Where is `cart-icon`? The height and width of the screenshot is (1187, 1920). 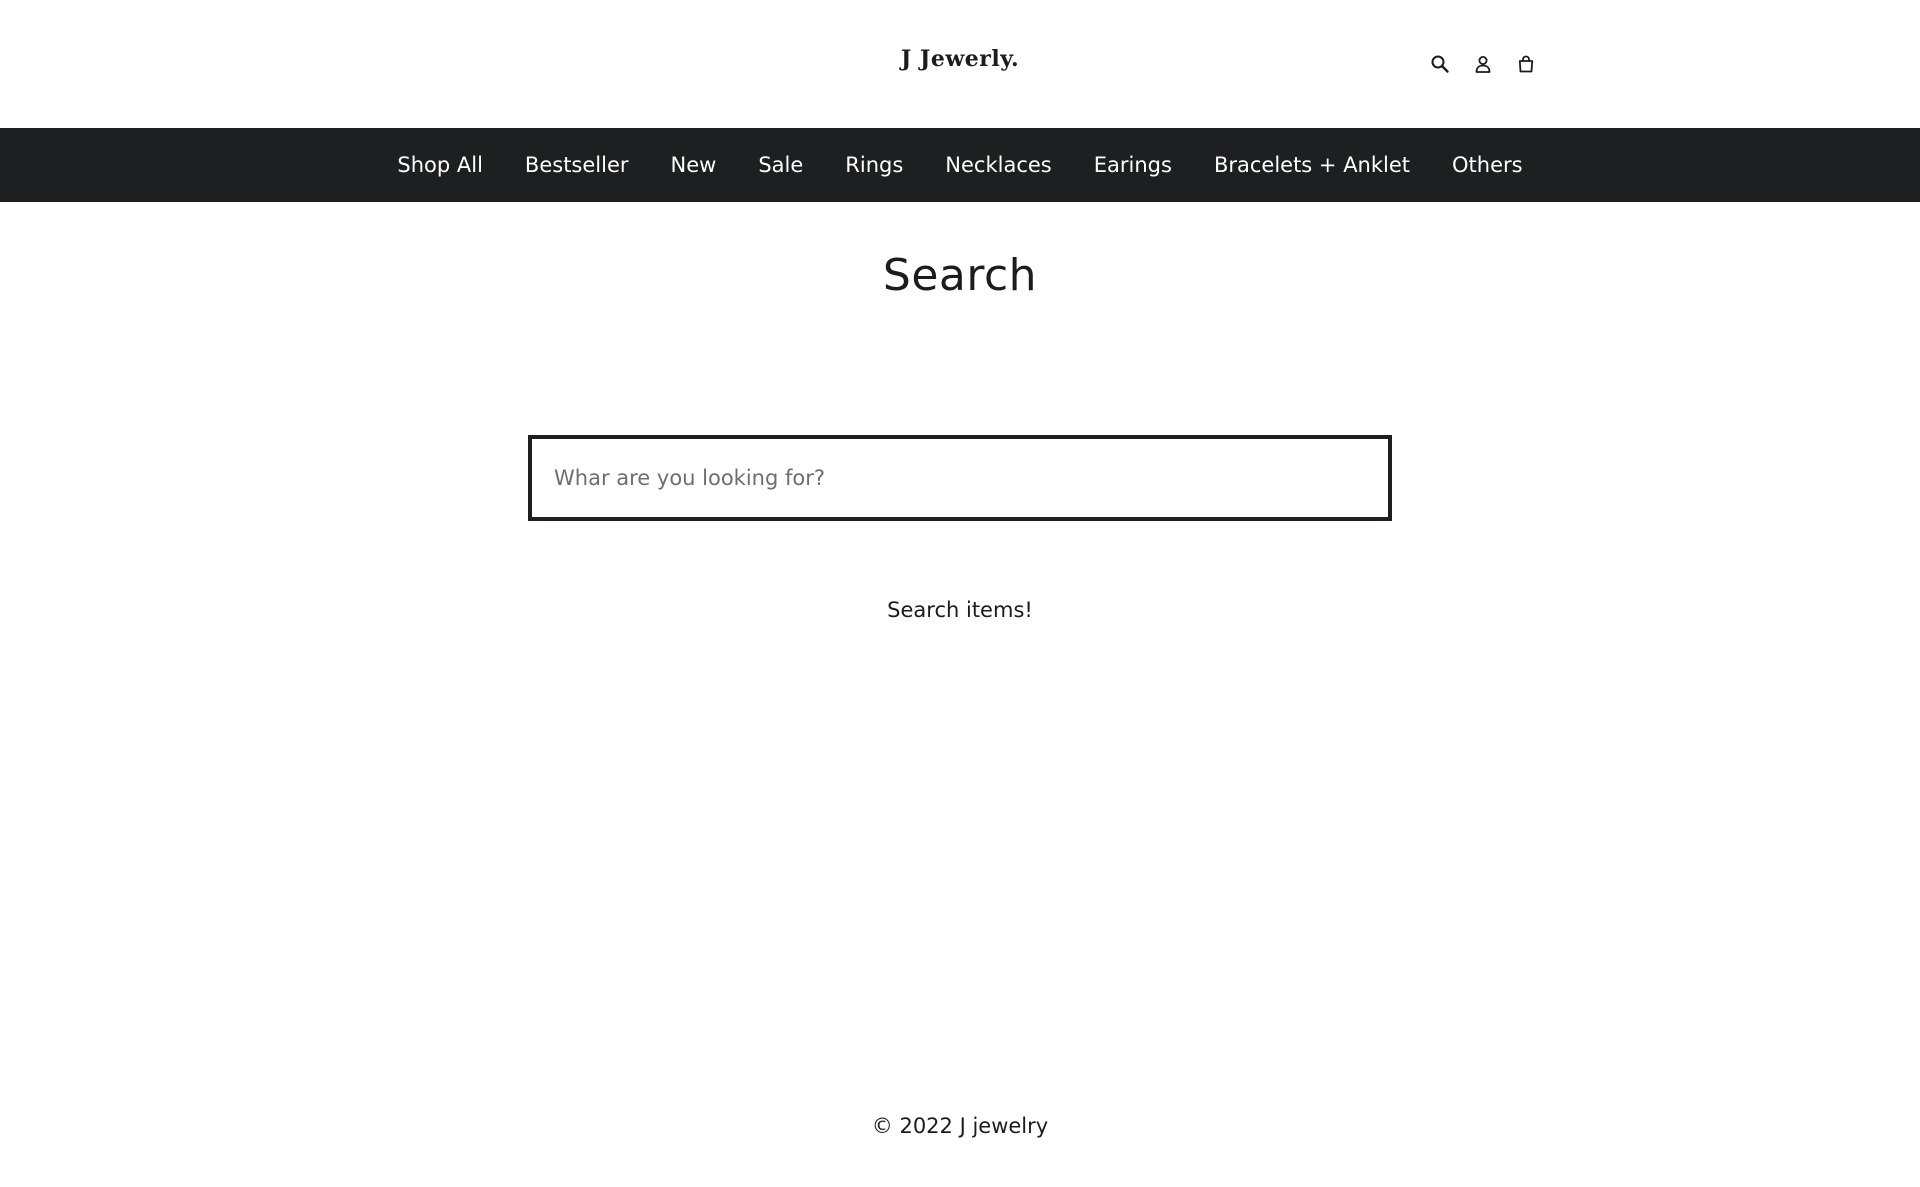
cart-icon is located at coordinates (1526, 64).